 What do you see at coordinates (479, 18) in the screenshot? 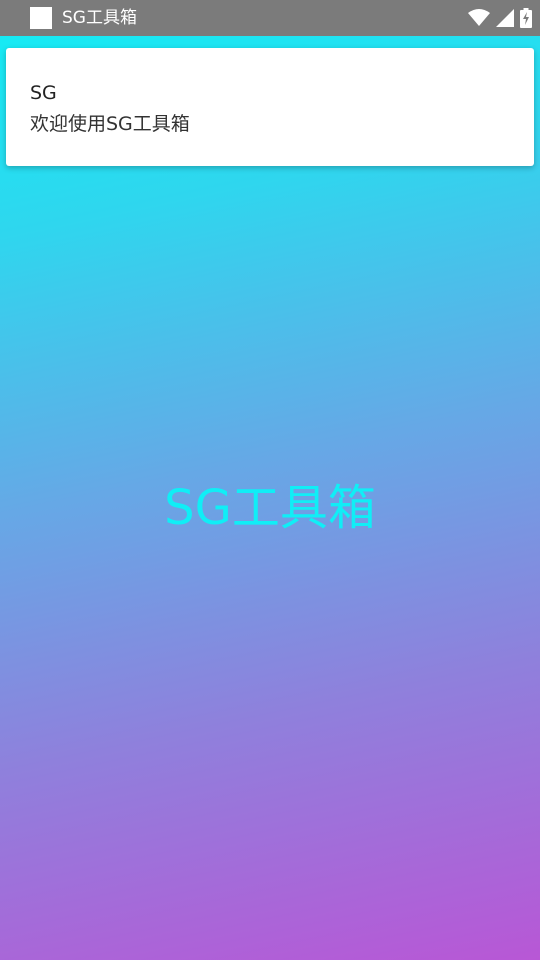
I see `wifi-icon` at bounding box center [479, 18].